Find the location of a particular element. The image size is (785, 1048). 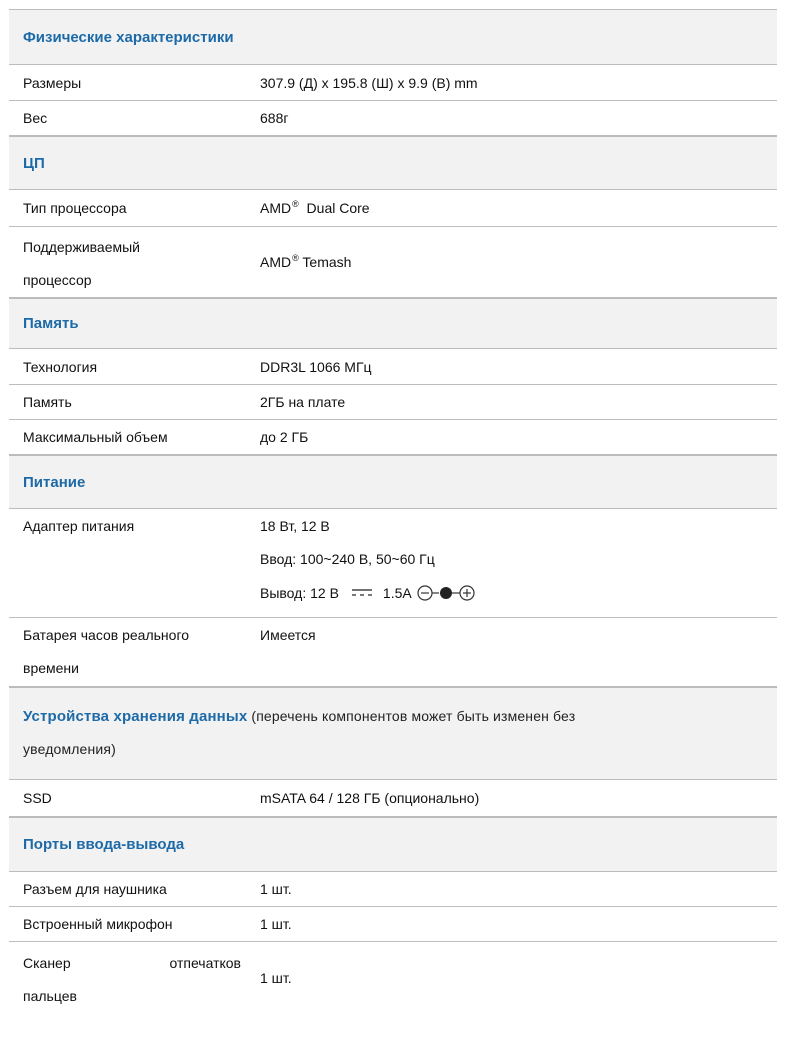

table-row: Тип процессора AMD® Dual Core is located at coordinates (393, 208).